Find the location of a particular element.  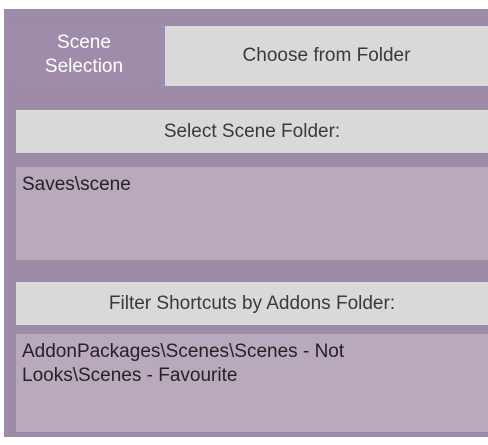

choose-from-folder-button: Choose from Folder is located at coordinates (326, 56).